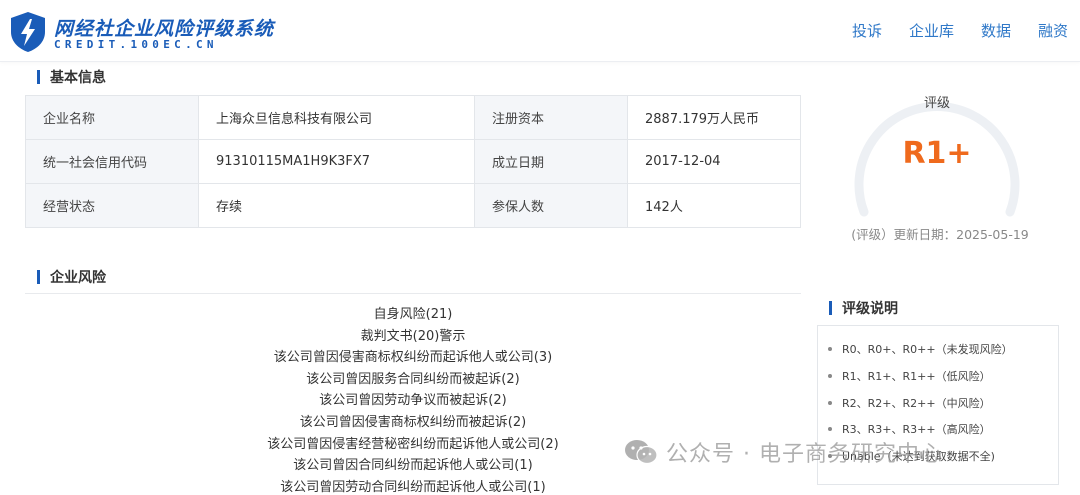 This screenshot has width=1080, height=495. I want to click on value-company-name: 上海众旦信息科技有限公司, so click(336, 117).